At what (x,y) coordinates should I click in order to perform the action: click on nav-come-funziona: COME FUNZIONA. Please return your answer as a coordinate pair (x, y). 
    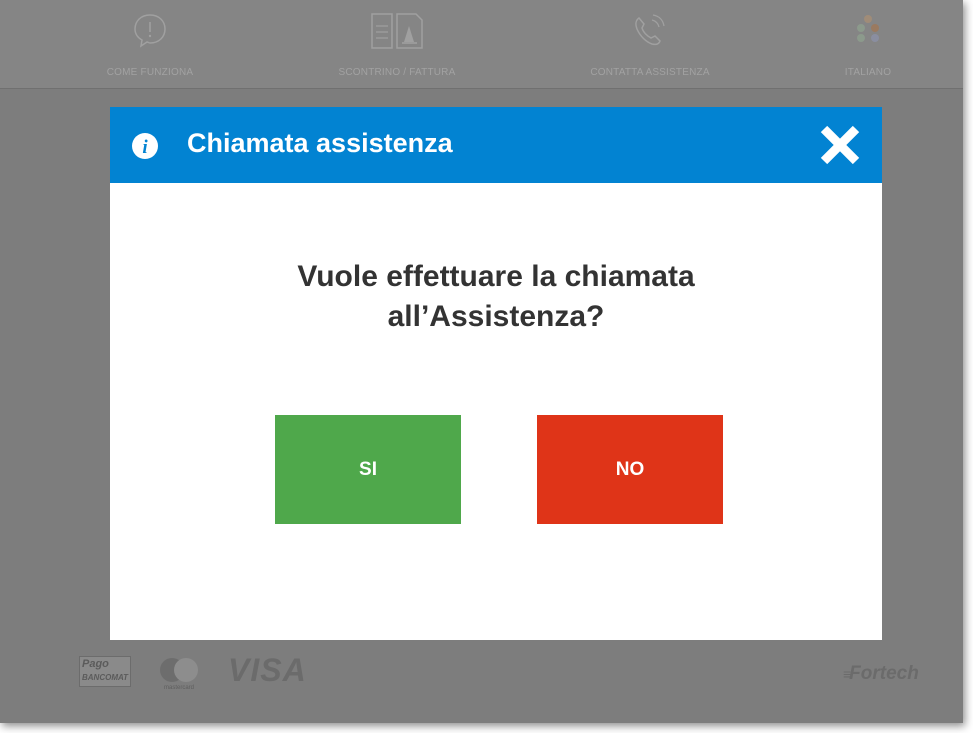
    Looking at the image, I should click on (150, 44).